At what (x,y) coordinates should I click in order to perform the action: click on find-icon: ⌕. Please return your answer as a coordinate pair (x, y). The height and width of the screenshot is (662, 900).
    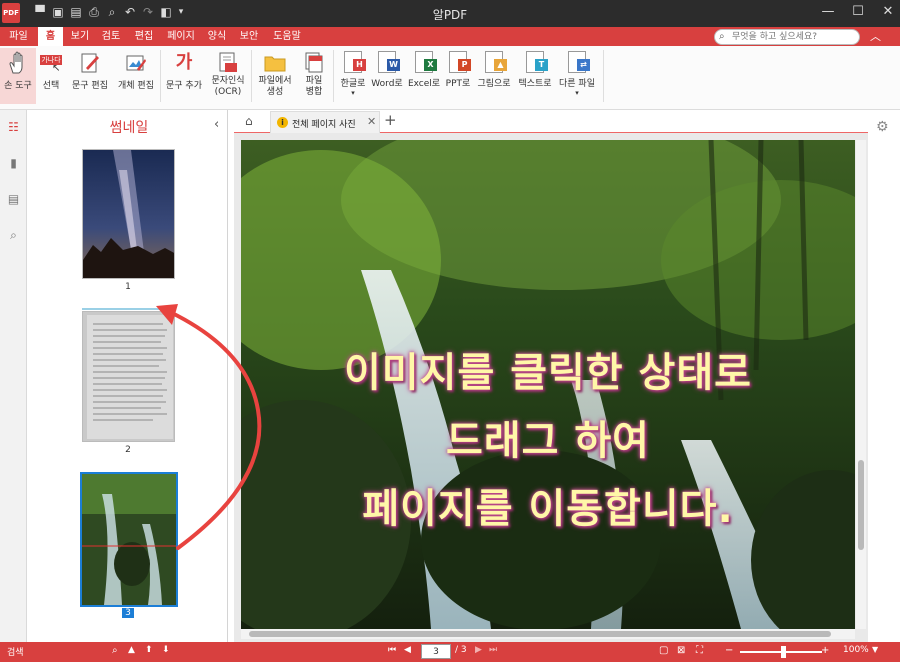
    Looking at the image, I should click on (115, 650).